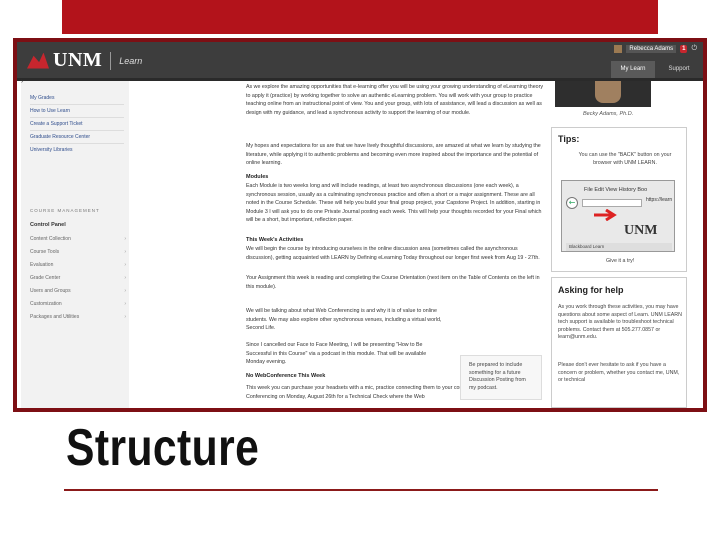 The height and width of the screenshot is (540, 720). Describe the element at coordinates (78, 291) in the screenshot. I see `sidebar-item-users-groups: Users and Groups ›` at that location.